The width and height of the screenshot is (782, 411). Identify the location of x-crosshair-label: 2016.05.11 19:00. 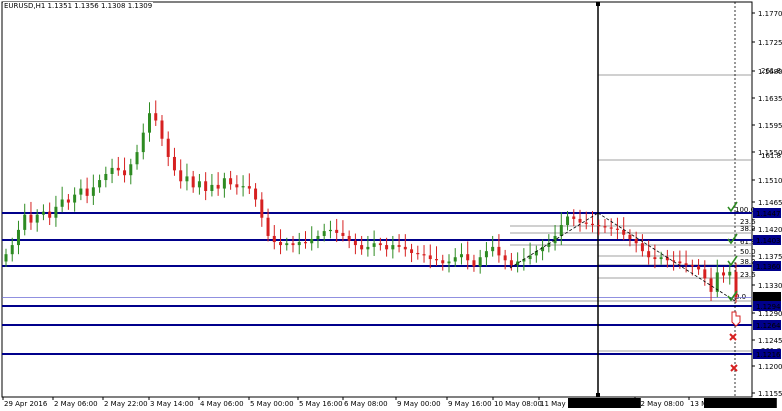
(601, 404).